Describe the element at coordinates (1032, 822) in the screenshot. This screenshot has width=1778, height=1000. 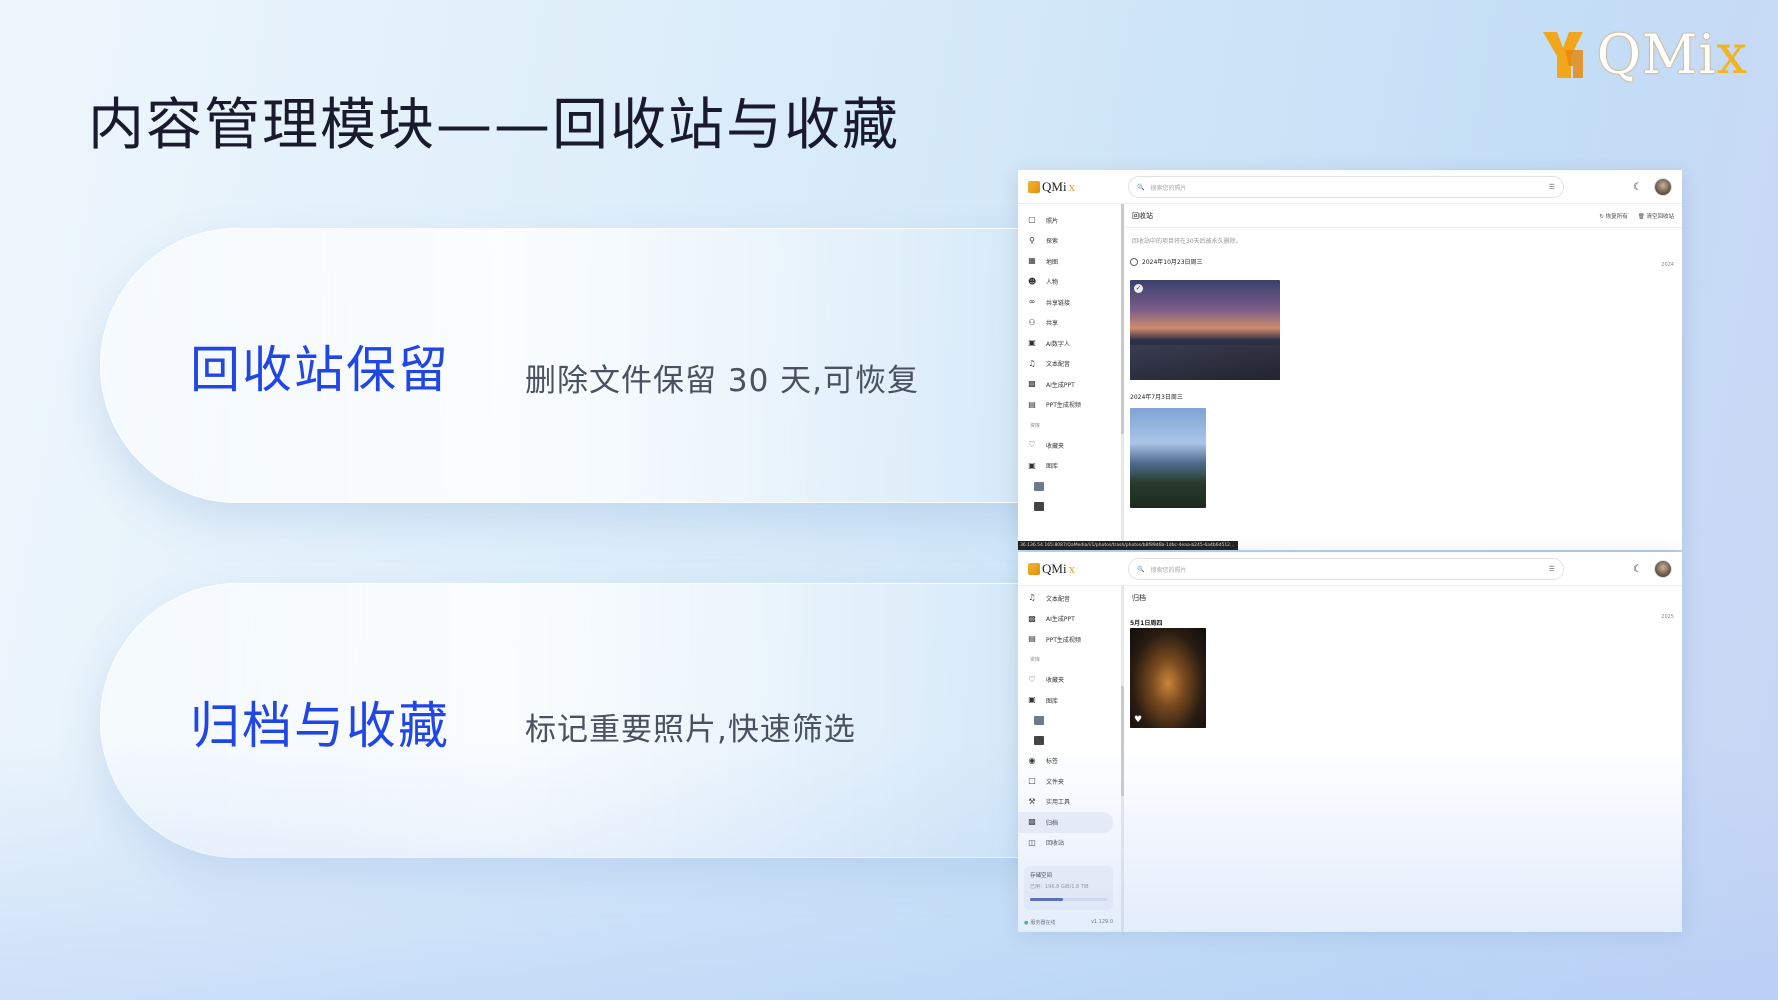
I see `archive-icon: ▩` at that location.